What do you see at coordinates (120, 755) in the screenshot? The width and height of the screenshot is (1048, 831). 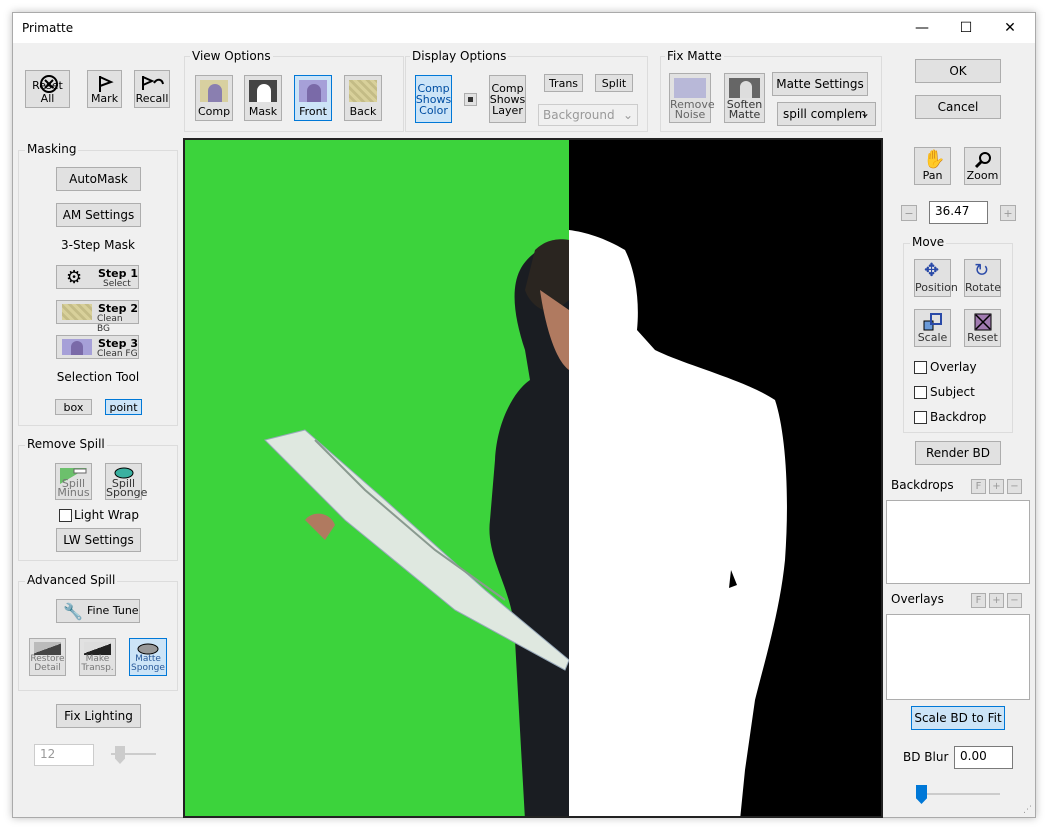 I see `fix-lighting-slider-thumb` at bounding box center [120, 755].